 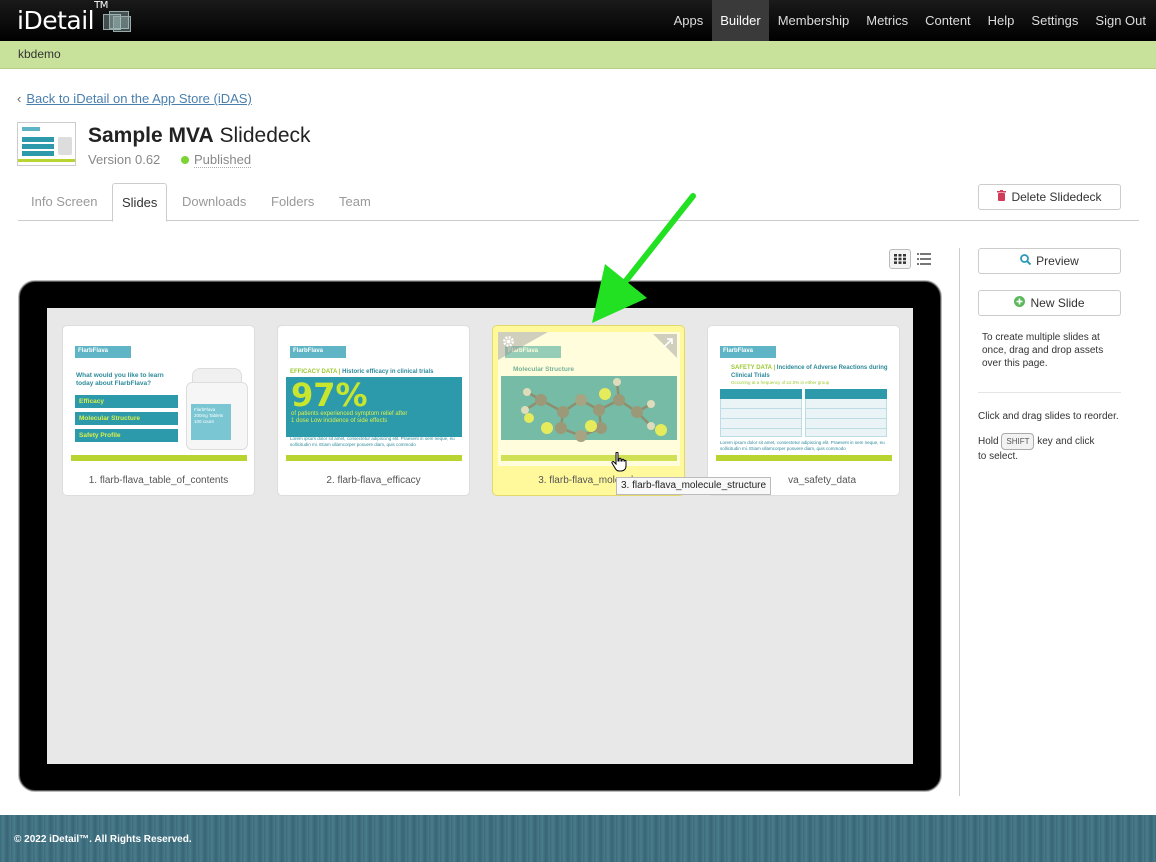 What do you see at coordinates (140, 202) in the screenshot?
I see `tab-slides: Slides` at bounding box center [140, 202].